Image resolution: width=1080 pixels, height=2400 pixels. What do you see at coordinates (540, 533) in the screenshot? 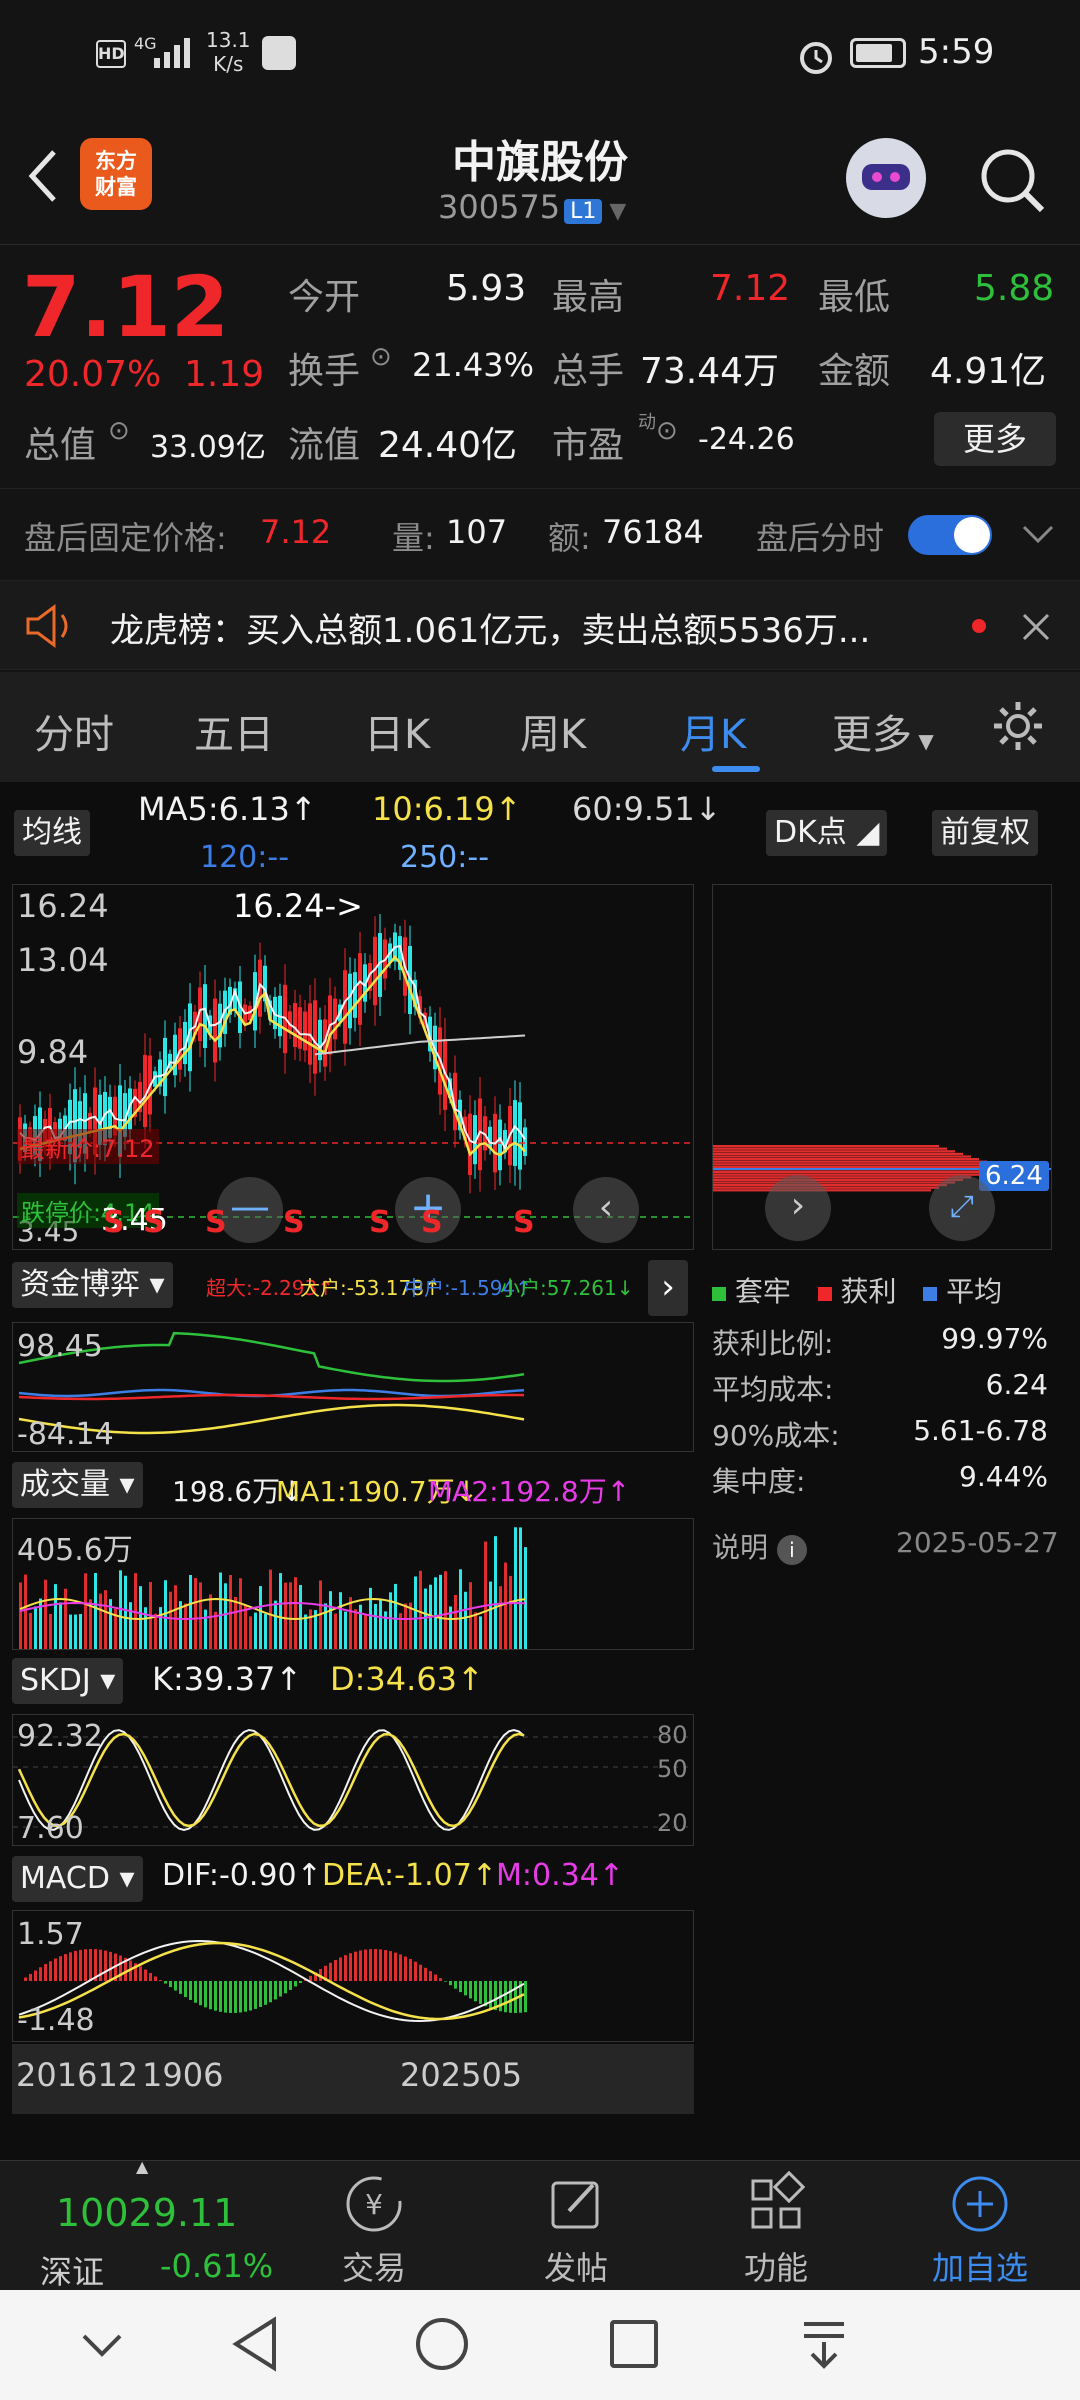
I see `after-hours-bar: 盘后固定价格: 7.12 量: 107 额: 76184 盘后分时` at bounding box center [540, 533].